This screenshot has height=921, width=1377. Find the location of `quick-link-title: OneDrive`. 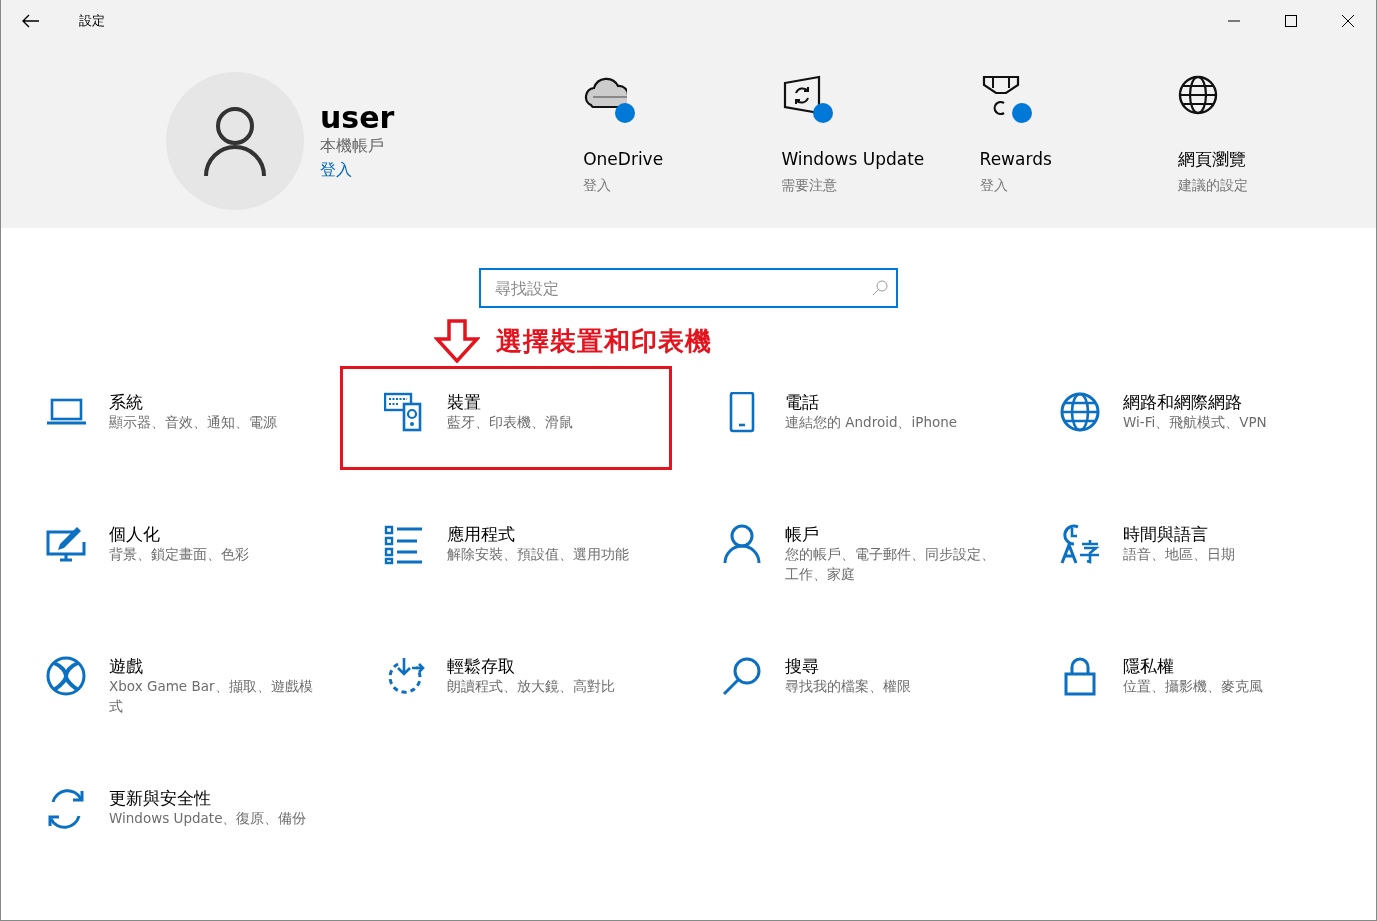

quick-link-title: OneDrive is located at coordinates (624, 159).